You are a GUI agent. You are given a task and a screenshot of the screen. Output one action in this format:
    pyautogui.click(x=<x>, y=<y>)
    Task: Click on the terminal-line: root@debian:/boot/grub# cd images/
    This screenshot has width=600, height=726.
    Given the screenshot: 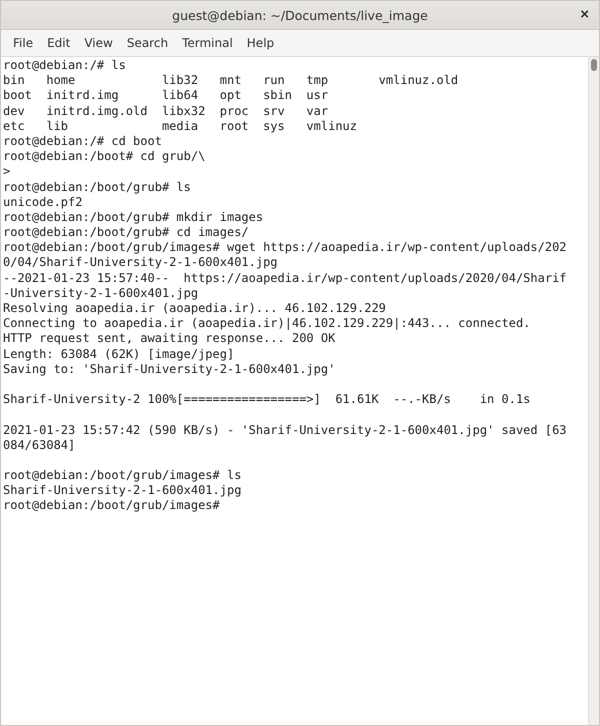 What is the action you would take?
    pyautogui.click(x=126, y=232)
    